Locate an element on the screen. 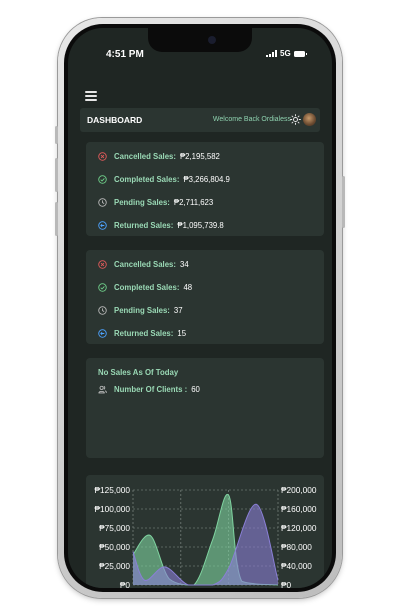  left-axis-tick-label: ₱25,000 is located at coordinates (114, 566).